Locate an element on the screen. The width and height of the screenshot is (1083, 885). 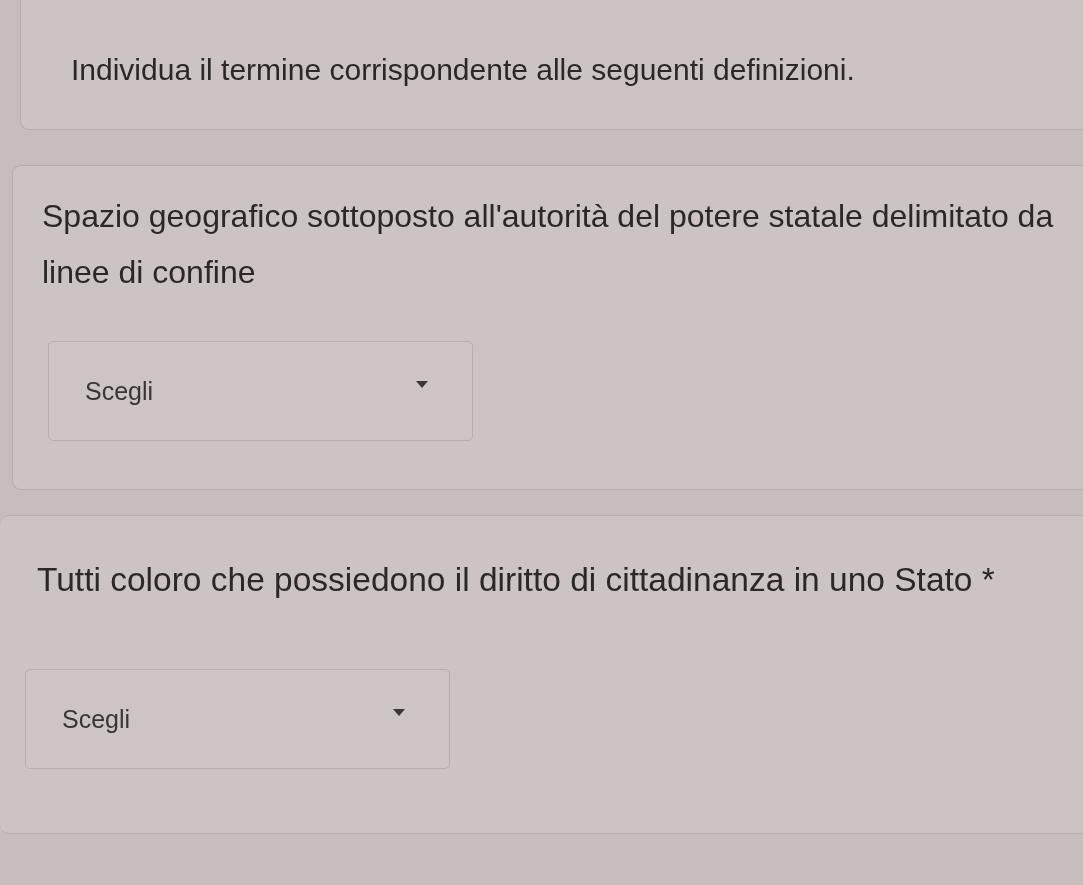
question-text: Spazio geografico sottoposto all'autorità del potere statale delimitato da linee di confine is located at coordinates (548, 244).